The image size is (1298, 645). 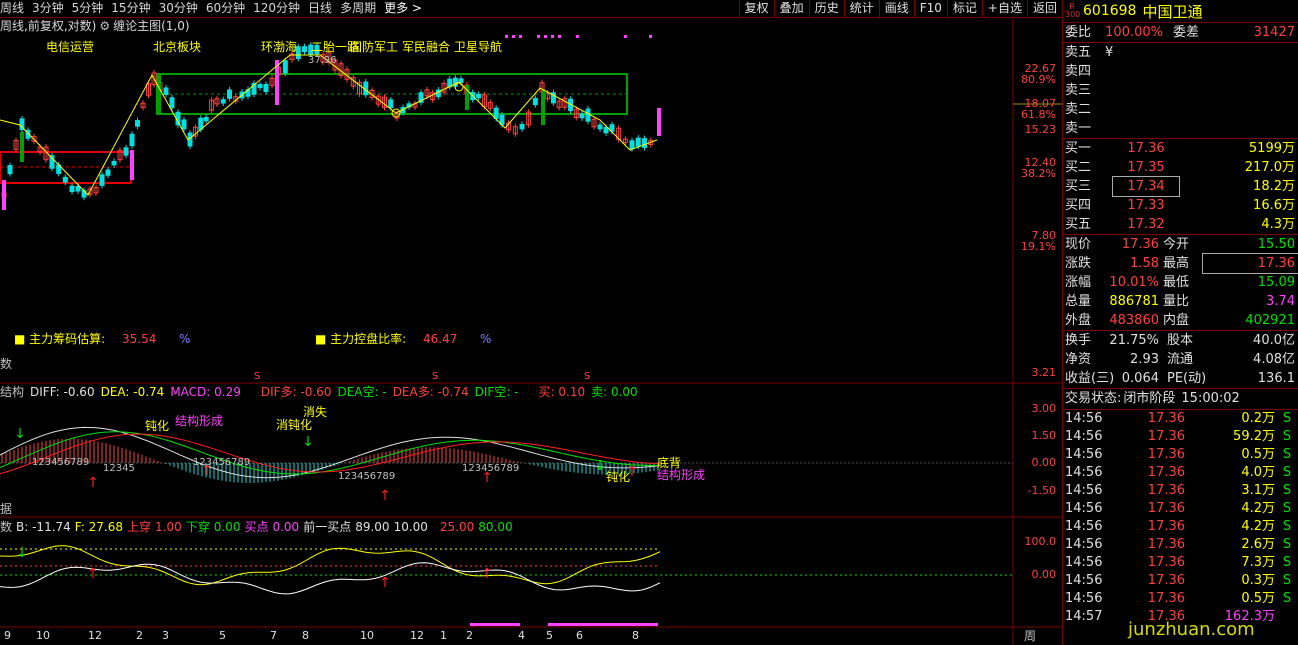 What do you see at coordinates (1258, 526) in the screenshot?
I see `tick-volume: 4.2万` at bounding box center [1258, 526].